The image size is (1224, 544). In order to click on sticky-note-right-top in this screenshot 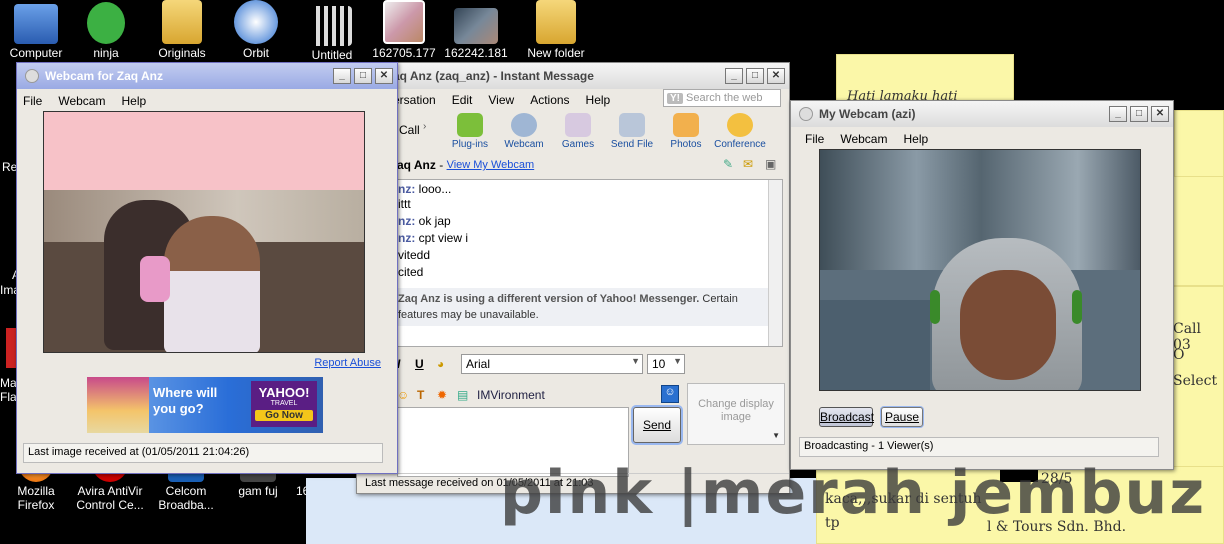, I will do `click(1199, 144)`.